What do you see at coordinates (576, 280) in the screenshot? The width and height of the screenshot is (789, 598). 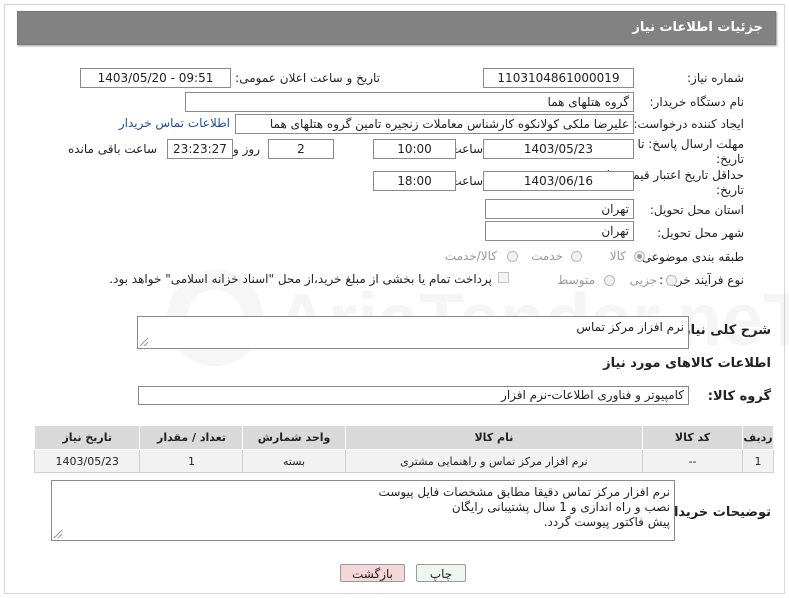 I see `process-medium-label: متوسط` at bounding box center [576, 280].